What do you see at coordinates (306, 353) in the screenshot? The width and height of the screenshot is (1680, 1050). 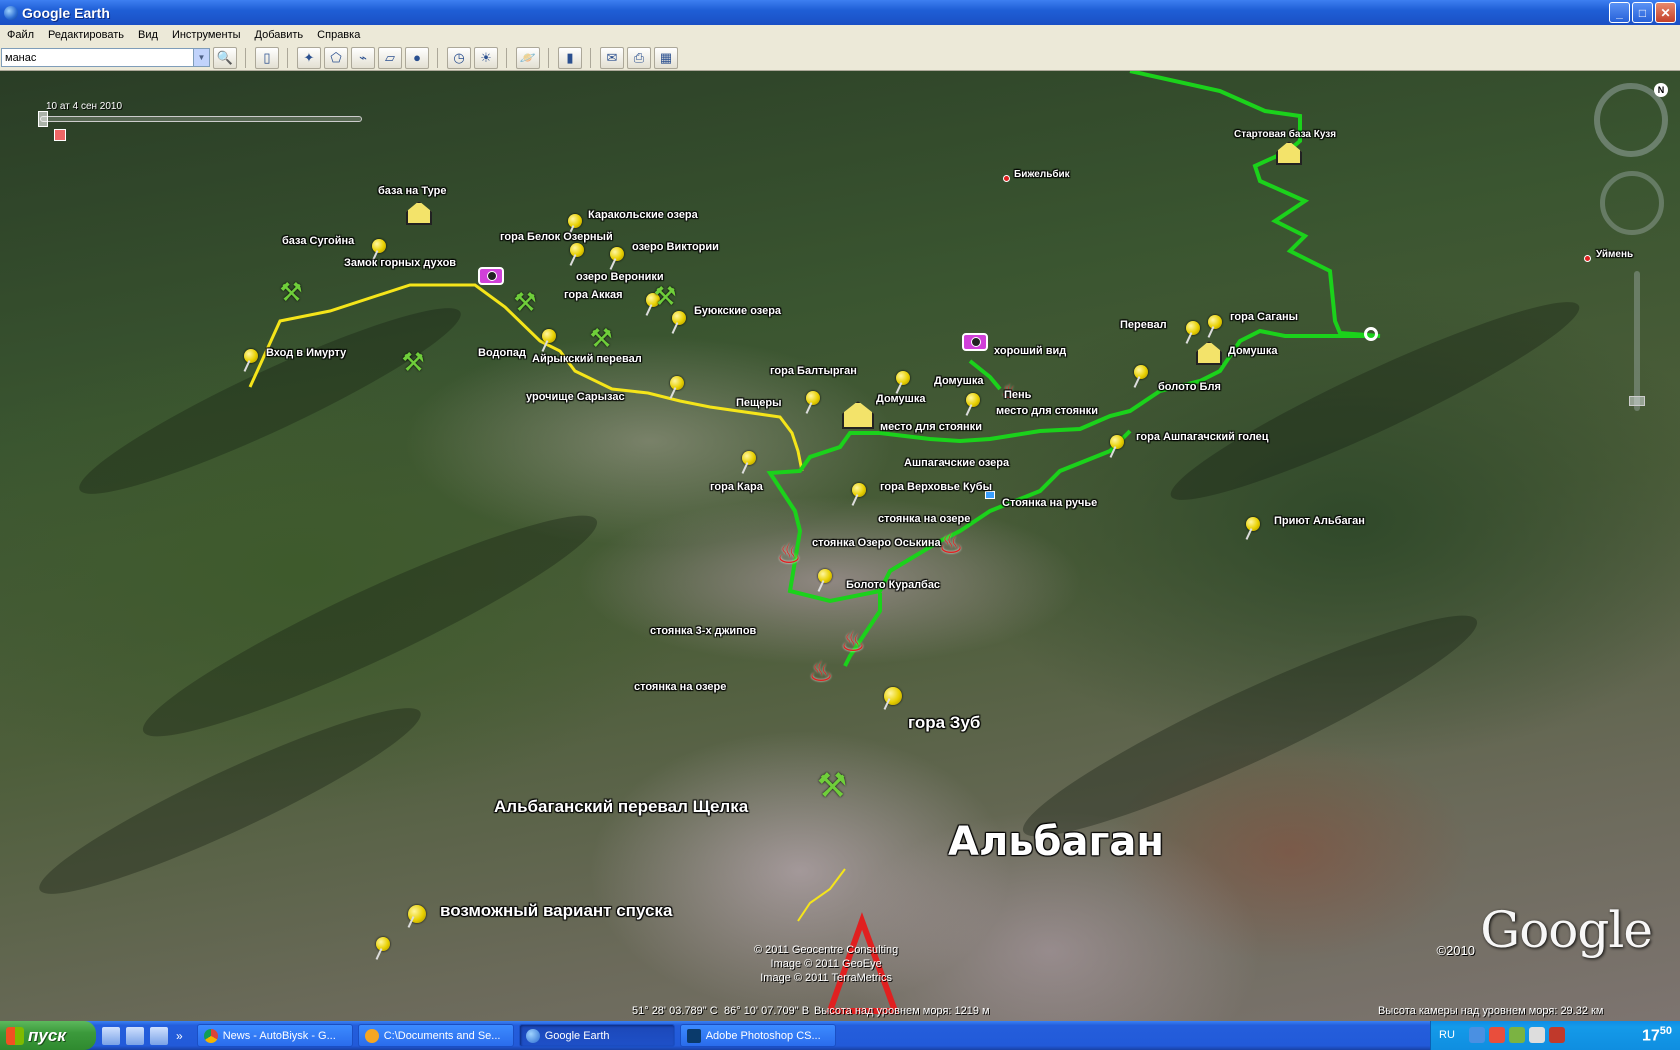 I see `placemark-label: Вход в Имурту` at bounding box center [306, 353].